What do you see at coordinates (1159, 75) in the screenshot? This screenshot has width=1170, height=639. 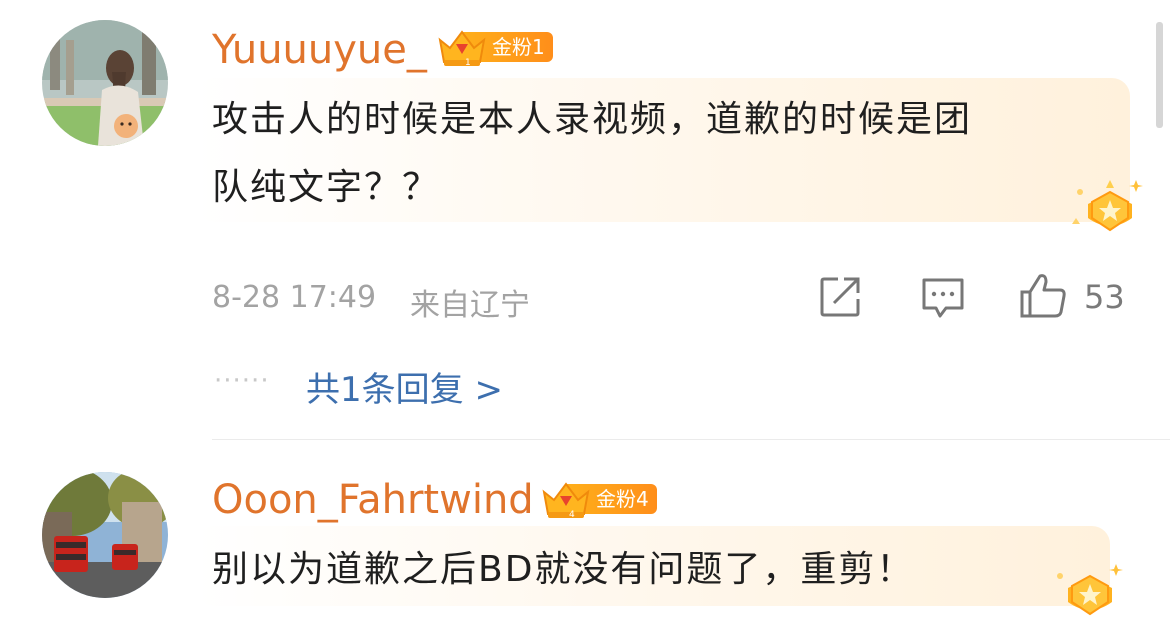 I see `scrollbar` at bounding box center [1159, 75].